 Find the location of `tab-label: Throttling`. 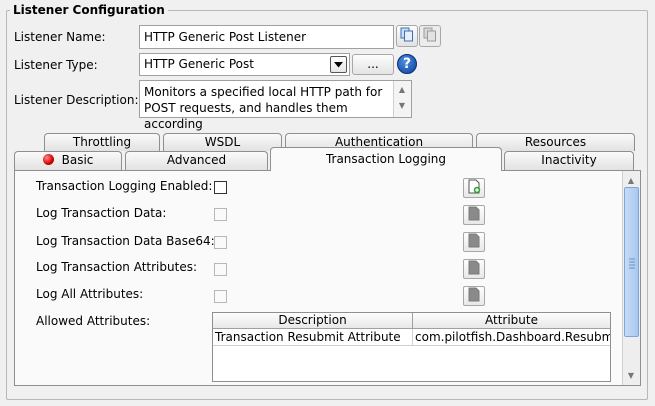

tab-label: Throttling is located at coordinates (102, 142).